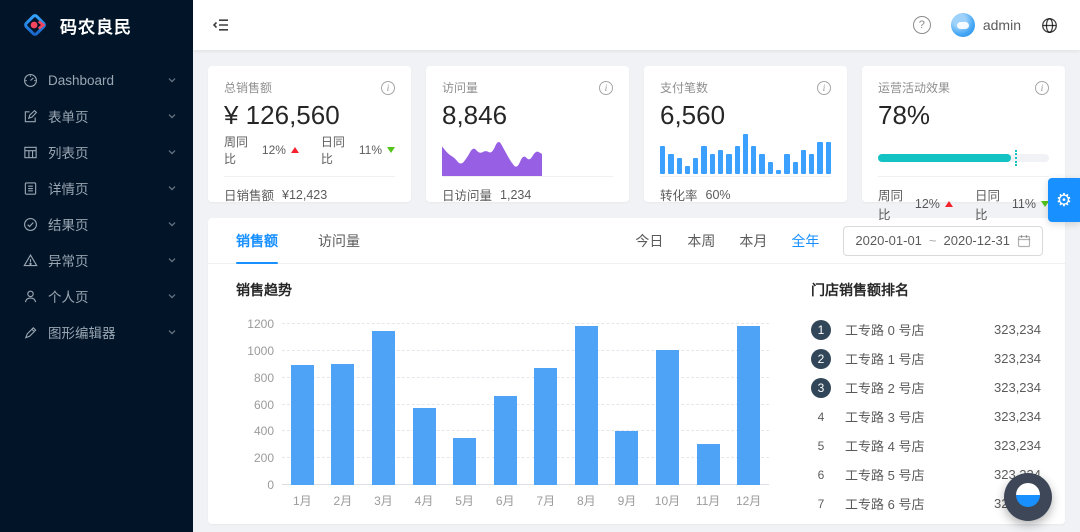 The height and width of the screenshot is (532, 1080). What do you see at coordinates (821, 503) in the screenshot?
I see `rank-badge: 7` at bounding box center [821, 503].